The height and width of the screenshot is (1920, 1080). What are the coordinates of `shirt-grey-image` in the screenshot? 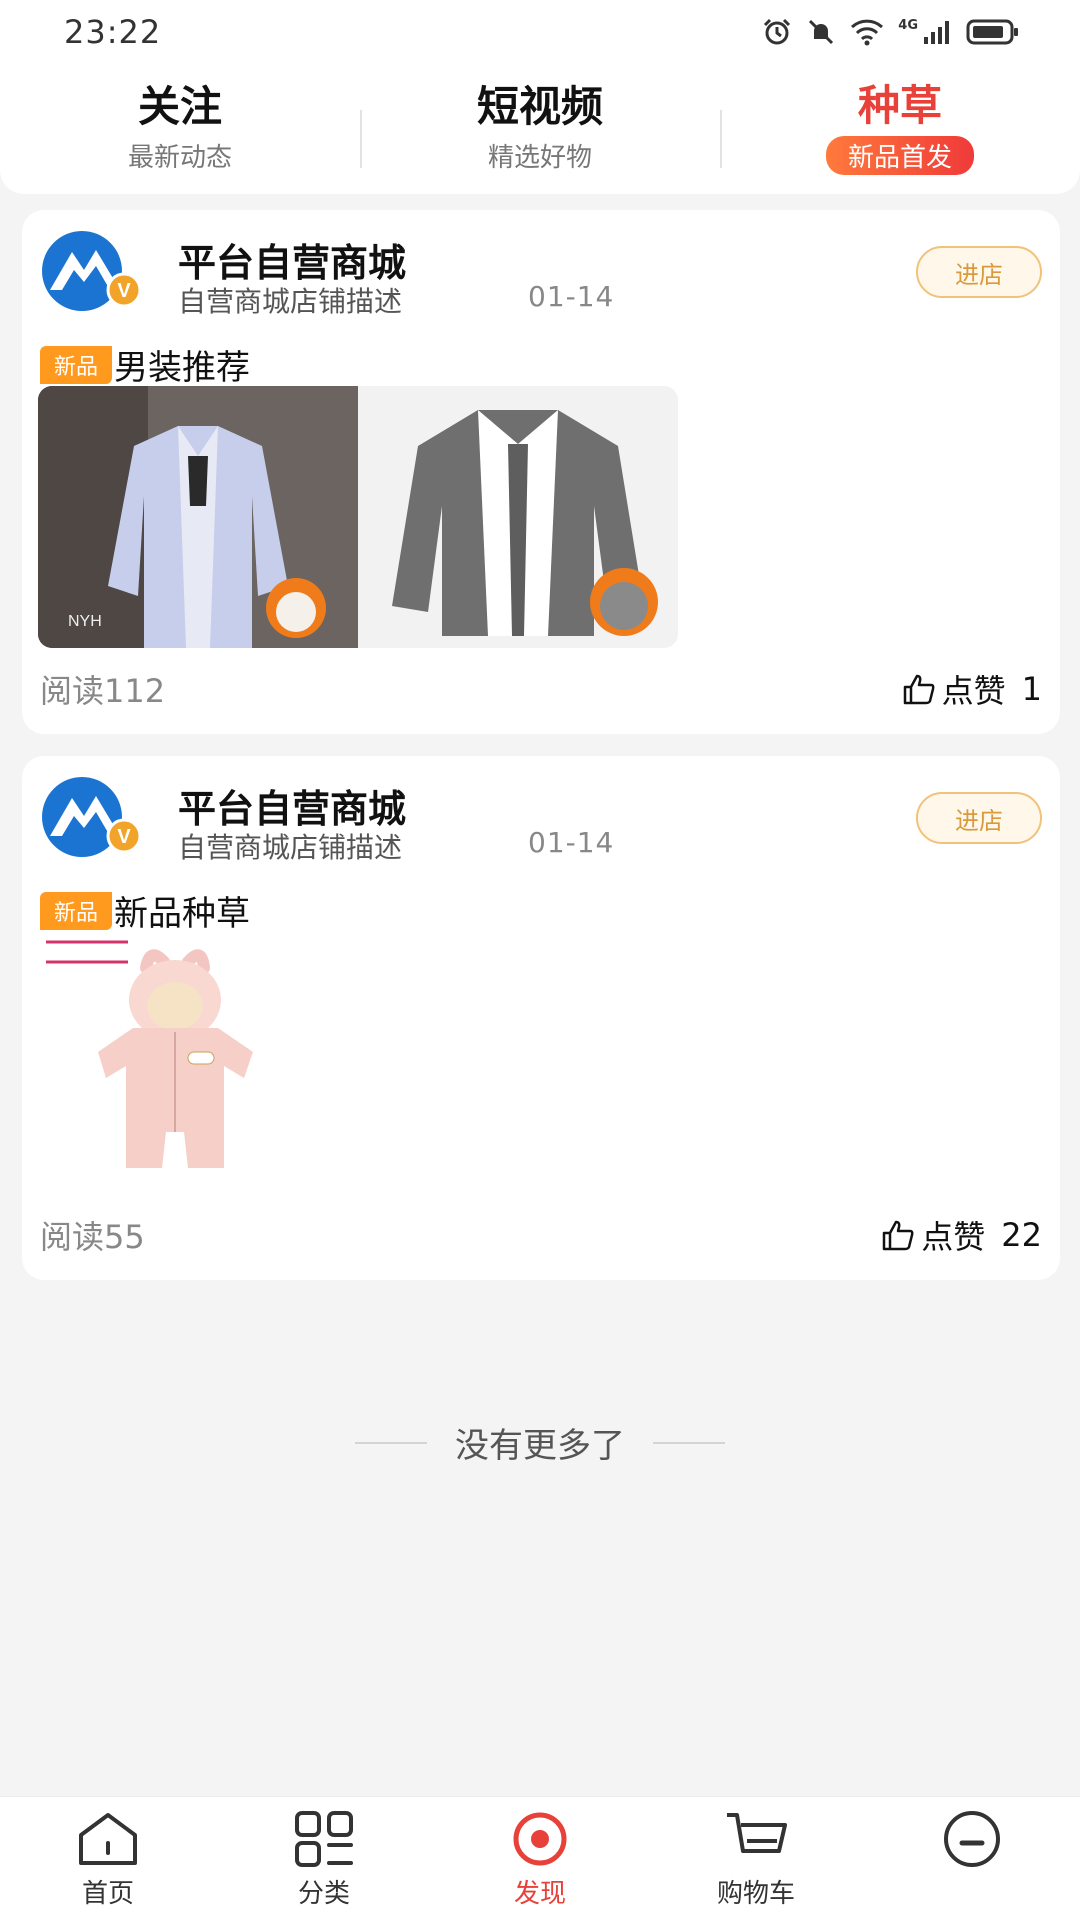 It's located at (518, 517).